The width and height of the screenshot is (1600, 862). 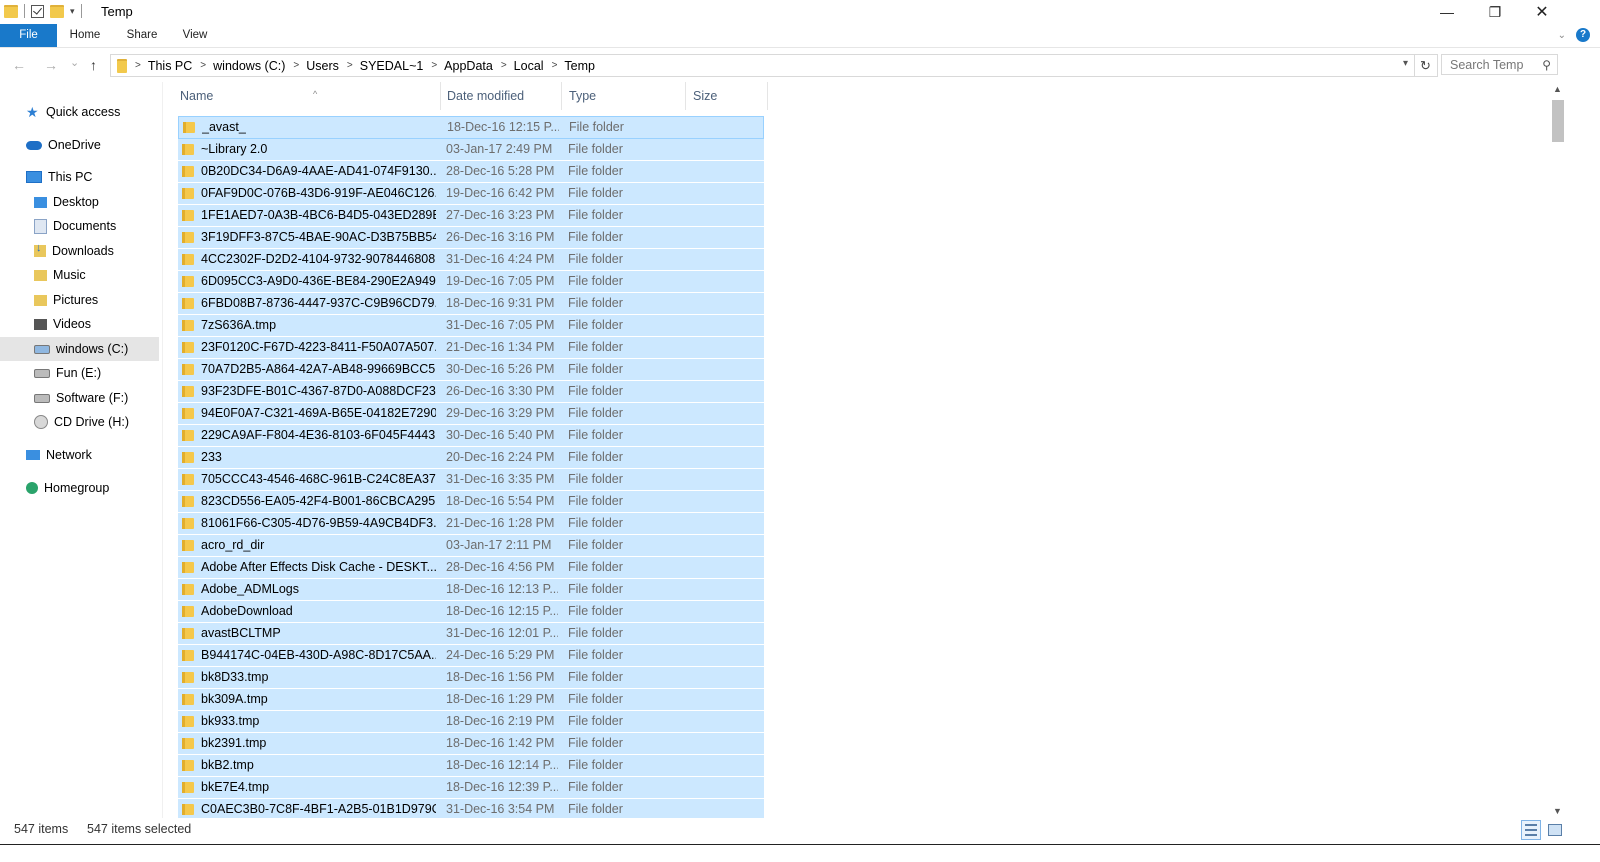 I want to click on minimize-button: —, so click(x=1447, y=12).